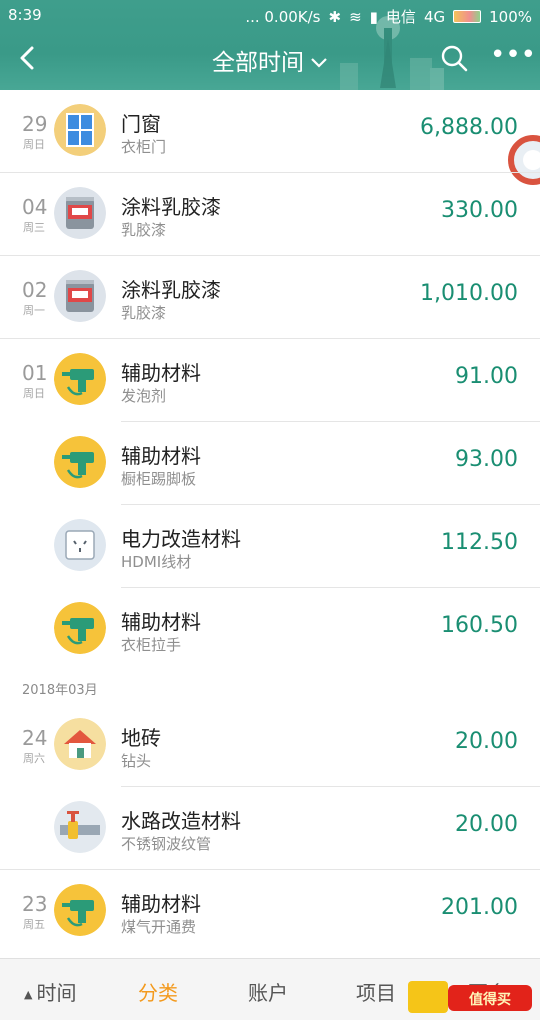  I want to click on record-amount: 201.00, so click(479, 907).